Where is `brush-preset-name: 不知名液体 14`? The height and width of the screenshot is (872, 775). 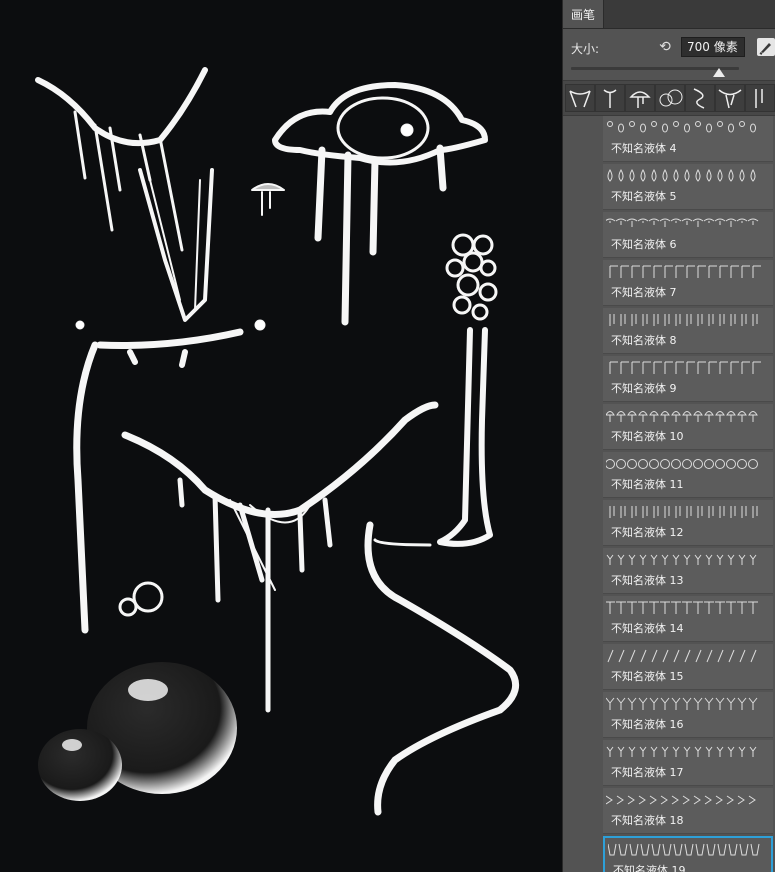
brush-preset-name: 不知名液体 14 is located at coordinates (647, 628).